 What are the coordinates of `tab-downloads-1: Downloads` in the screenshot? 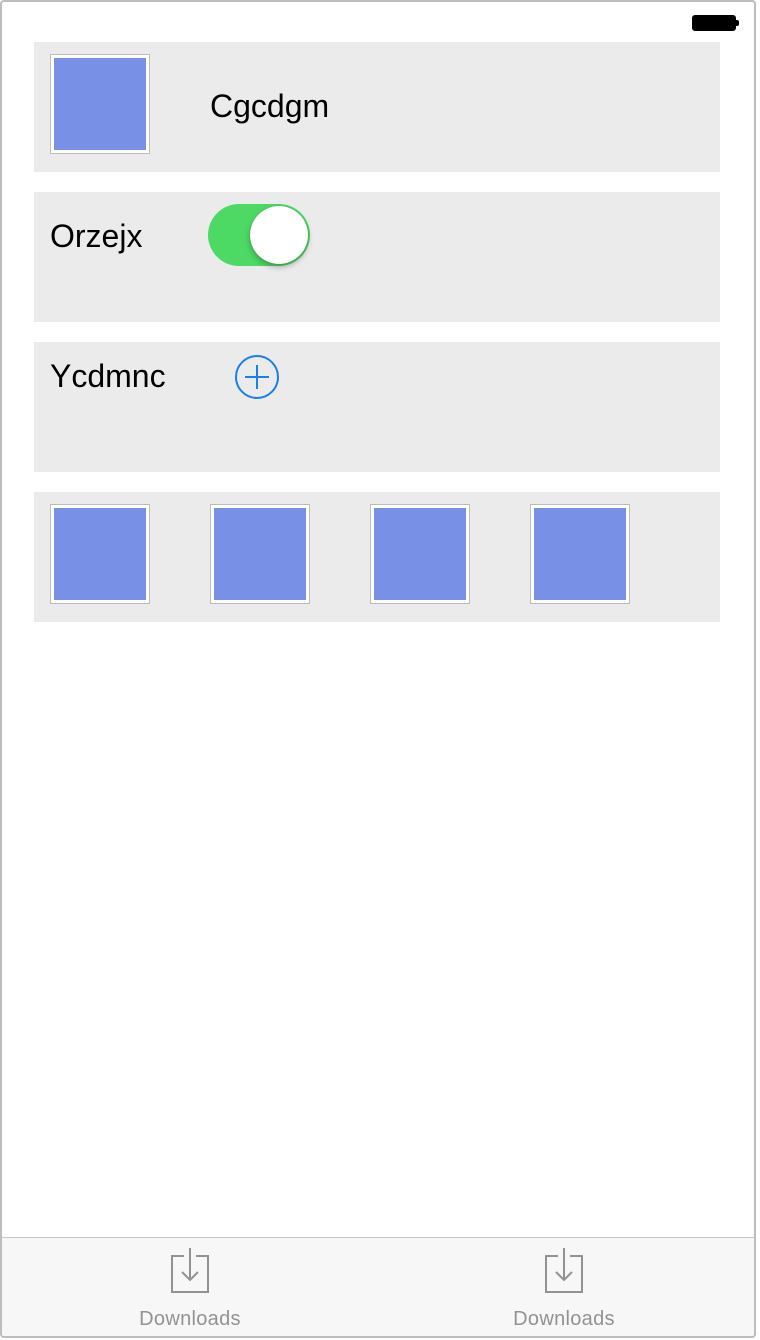 It's located at (190, 1287).